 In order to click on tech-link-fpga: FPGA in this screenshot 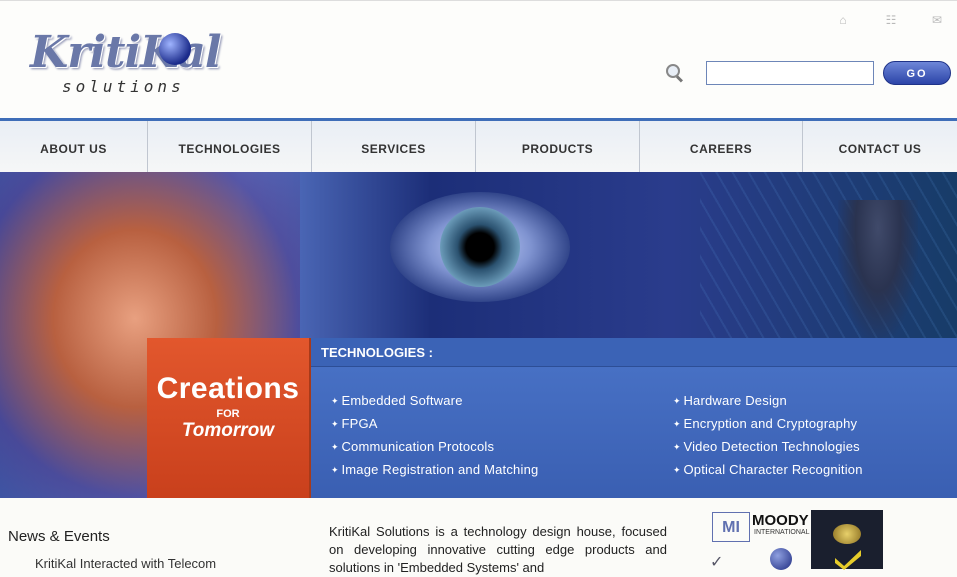, I will do `click(354, 423)`.